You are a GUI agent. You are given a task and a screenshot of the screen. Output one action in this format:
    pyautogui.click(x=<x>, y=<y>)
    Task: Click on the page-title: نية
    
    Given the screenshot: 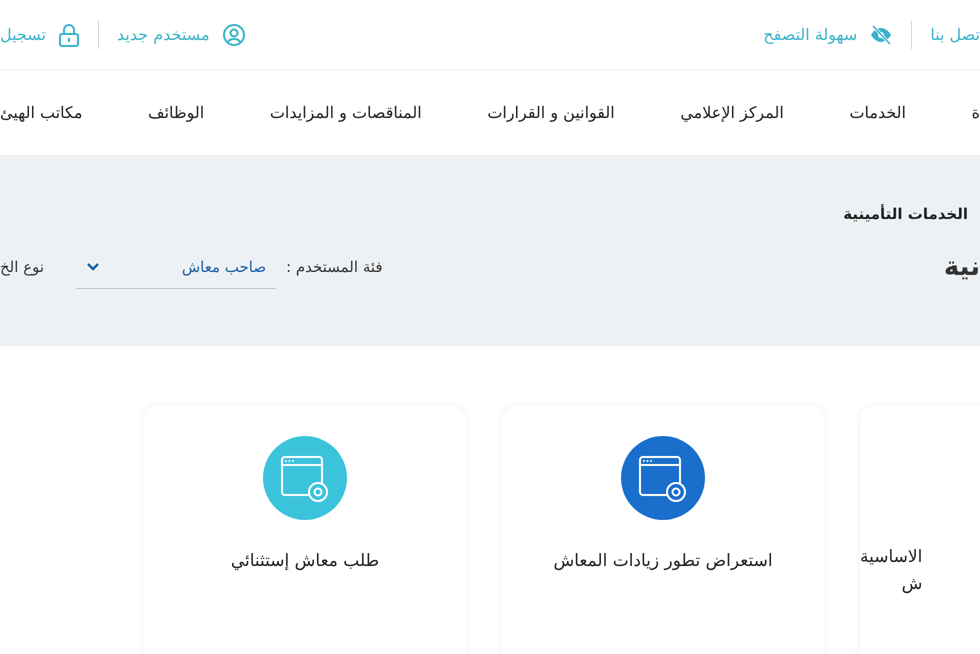 What is the action you would take?
    pyautogui.click(x=962, y=267)
    